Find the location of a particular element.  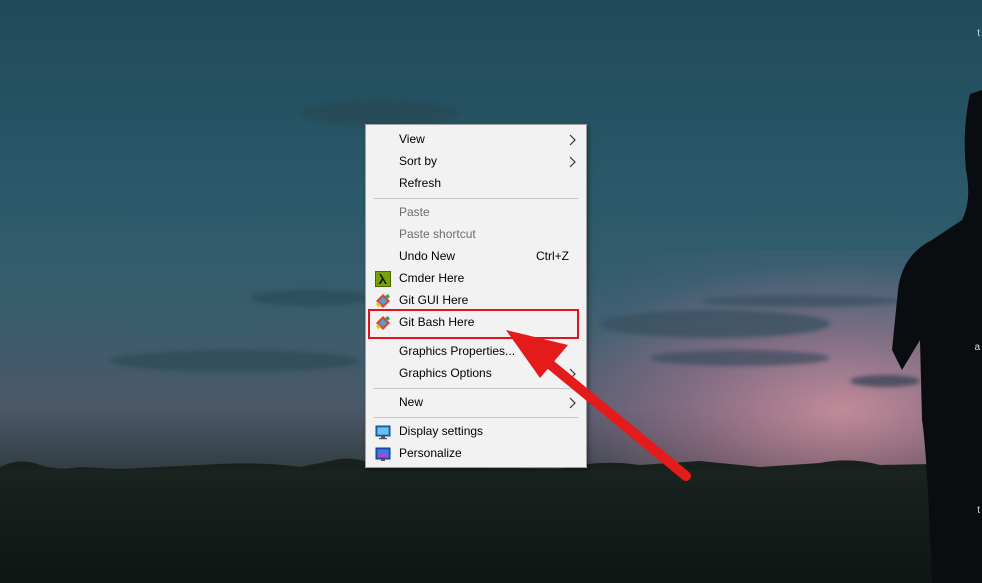

menu-item-label: Undo New is located at coordinates (427, 256).